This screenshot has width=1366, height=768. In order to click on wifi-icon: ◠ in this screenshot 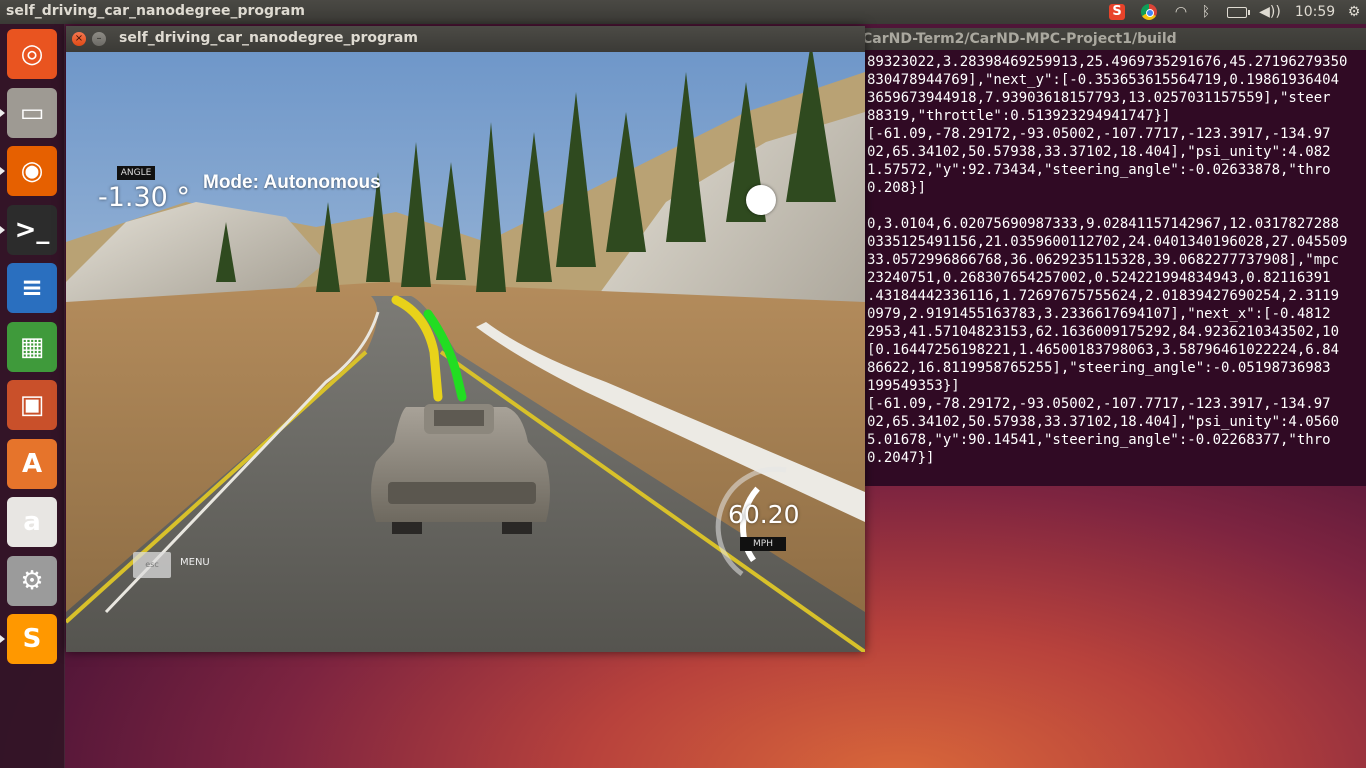, I will do `click(1181, 12)`.